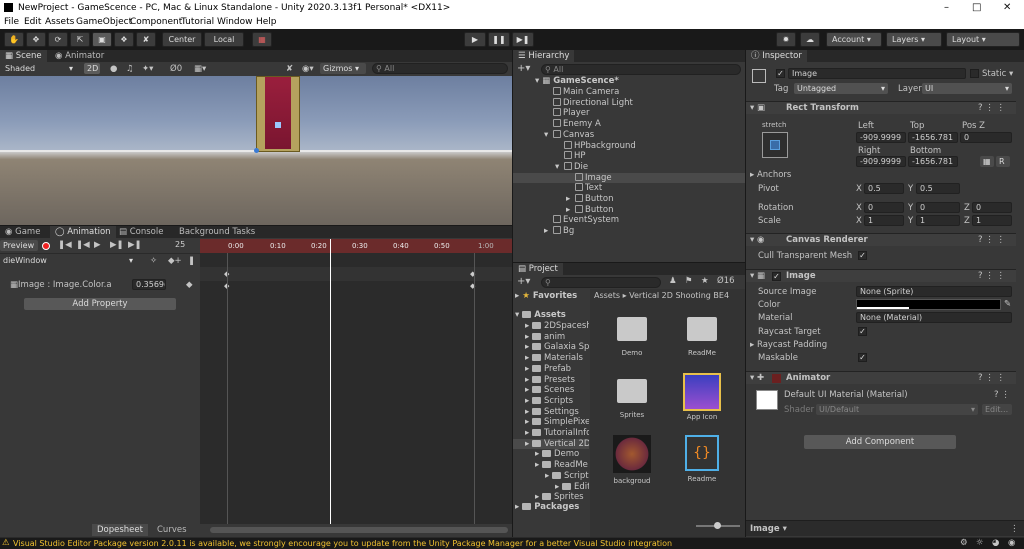 The width and height of the screenshot is (1024, 549). What do you see at coordinates (191, 261) in the screenshot?
I see `add-event-icon: ❚` at bounding box center [191, 261].